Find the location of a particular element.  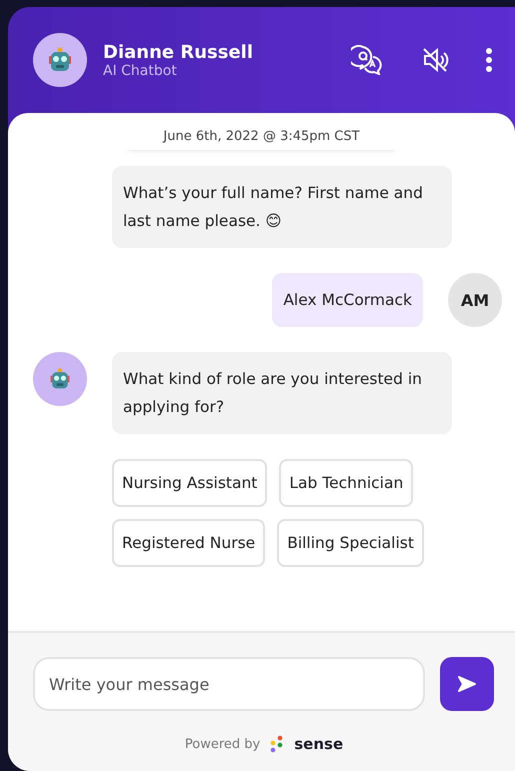

message-timestamp: June 6th, 2022 @ 3:45pm CST is located at coordinates (261, 139).